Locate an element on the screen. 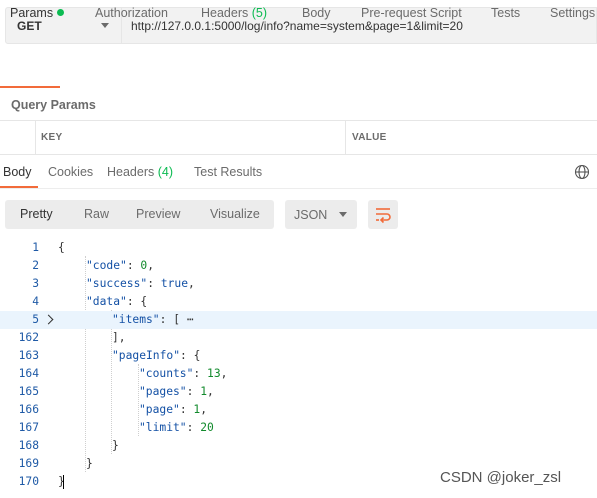 The width and height of the screenshot is (597, 498). code-line: 166 "page": 1, is located at coordinates (298, 410).